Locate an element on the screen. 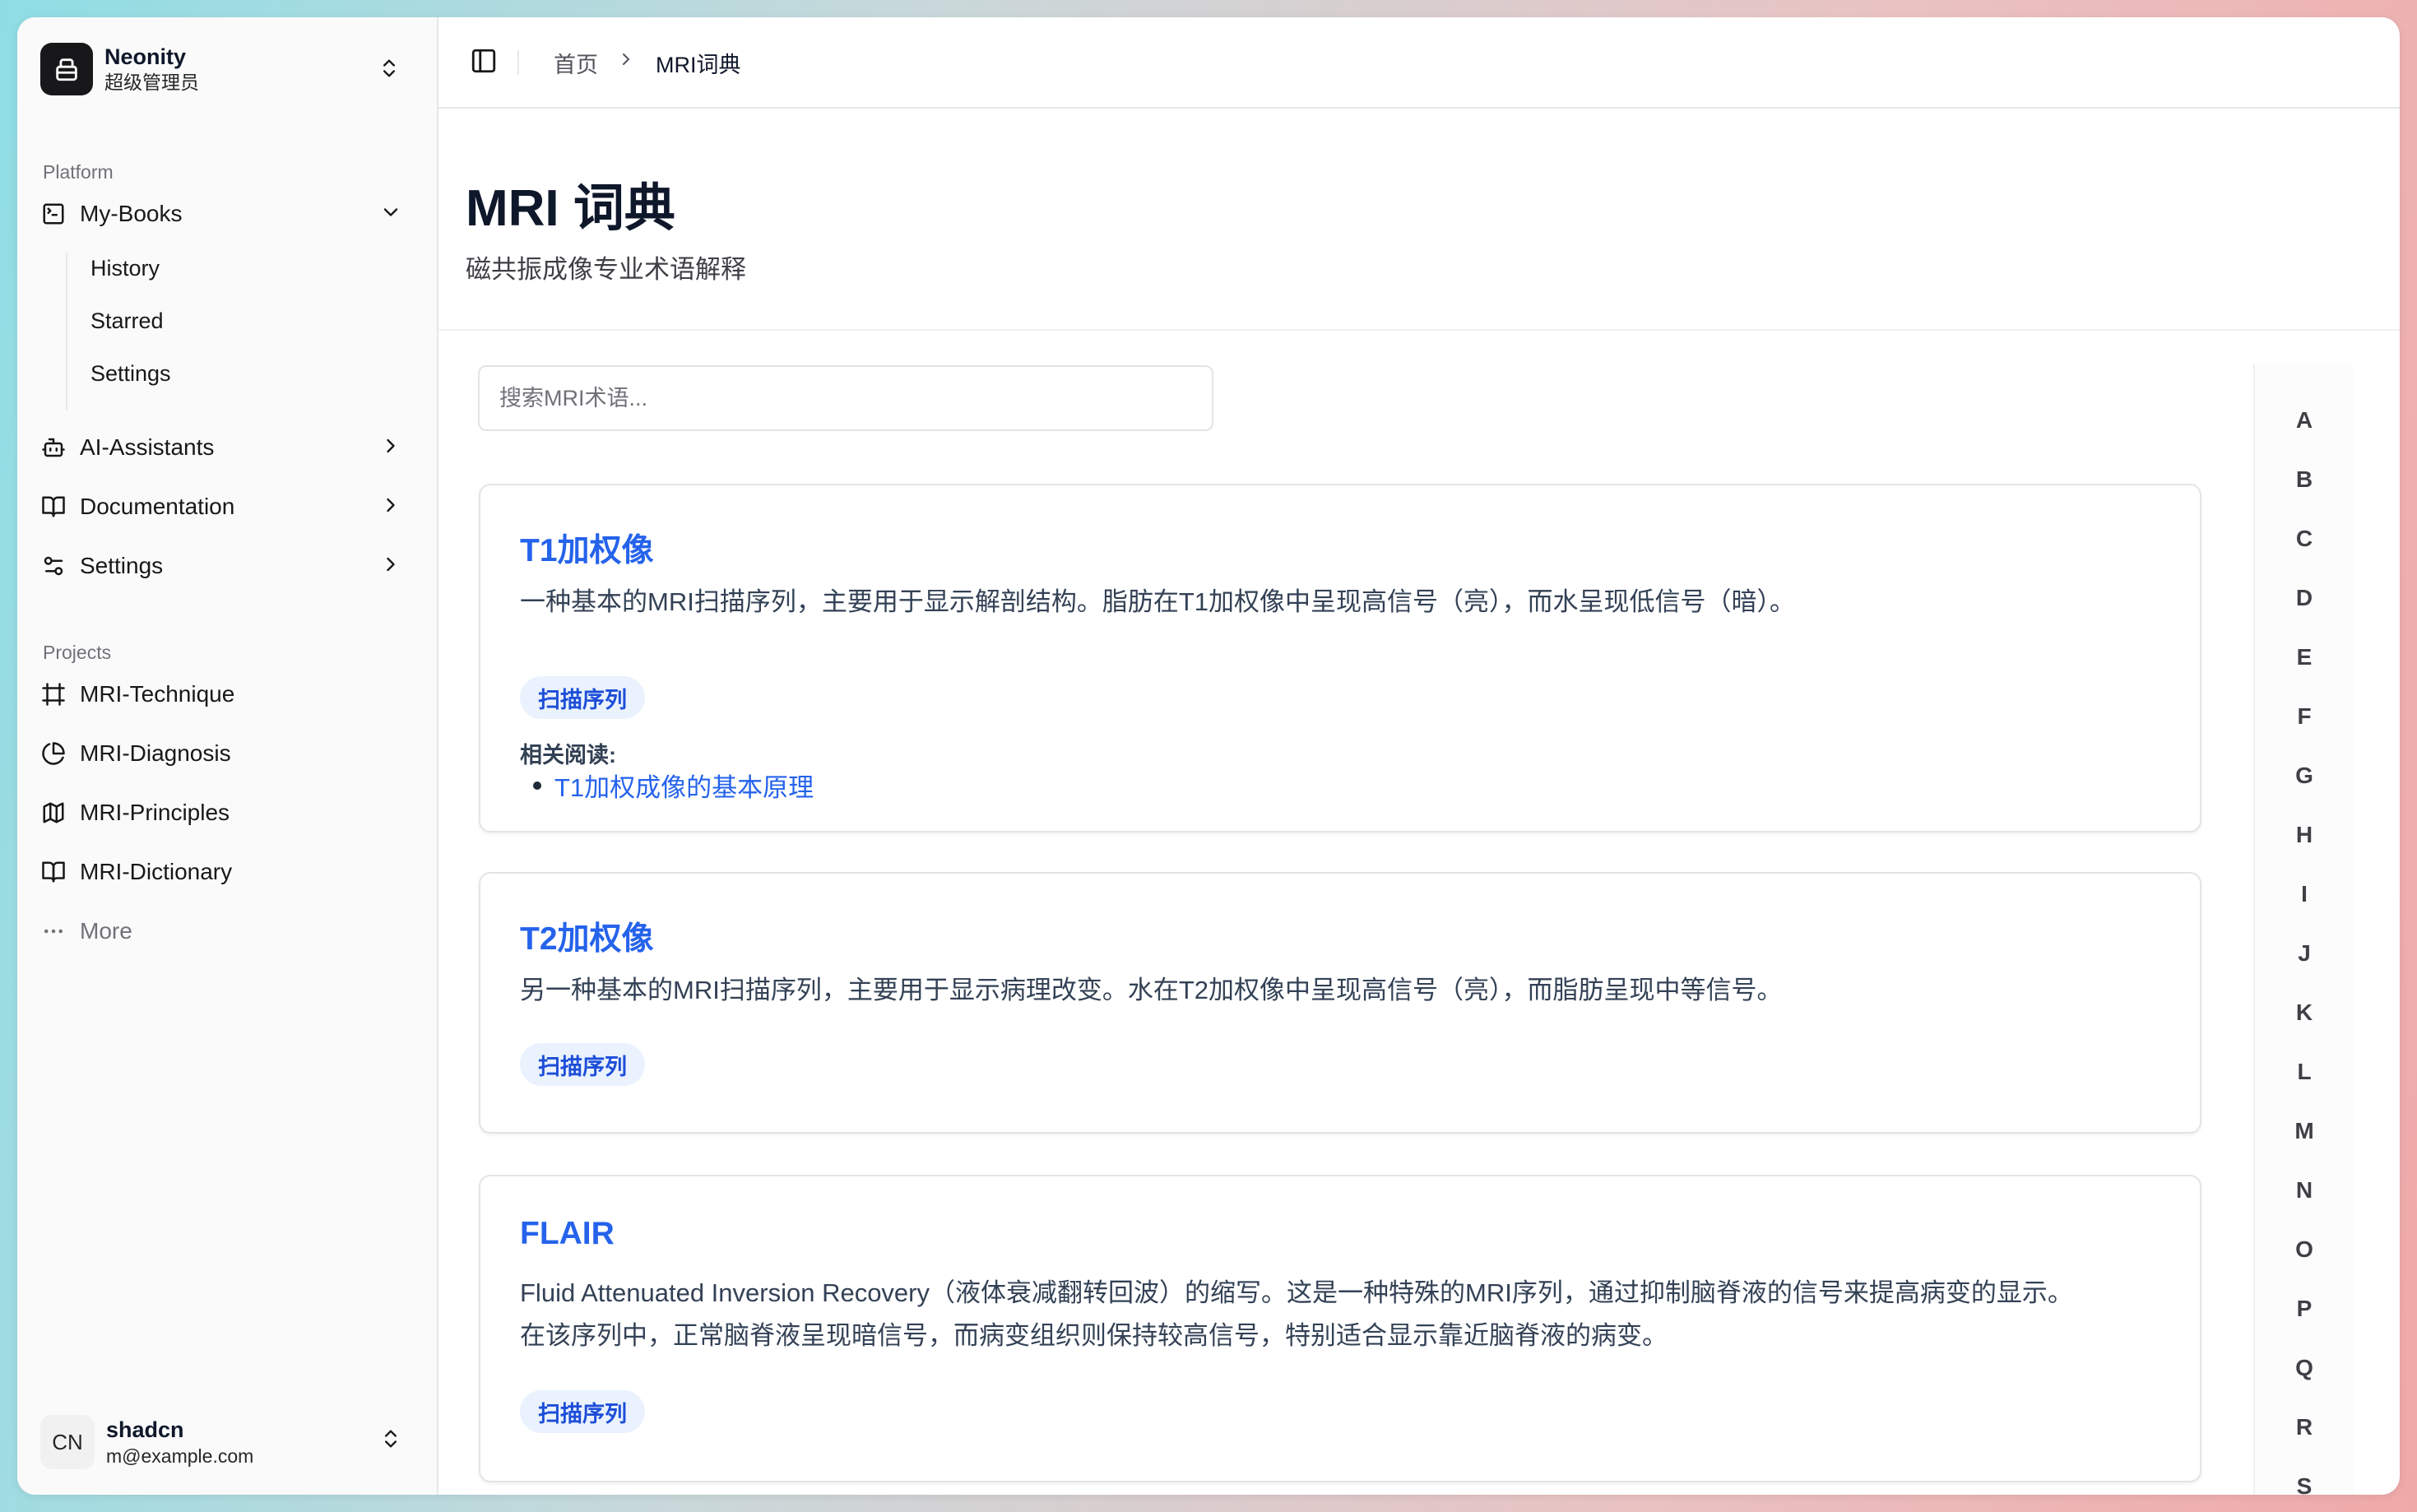 This screenshot has height=1512, width=2417. sidebar-subitem-settings: Settings is located at coordinates (130, 373).